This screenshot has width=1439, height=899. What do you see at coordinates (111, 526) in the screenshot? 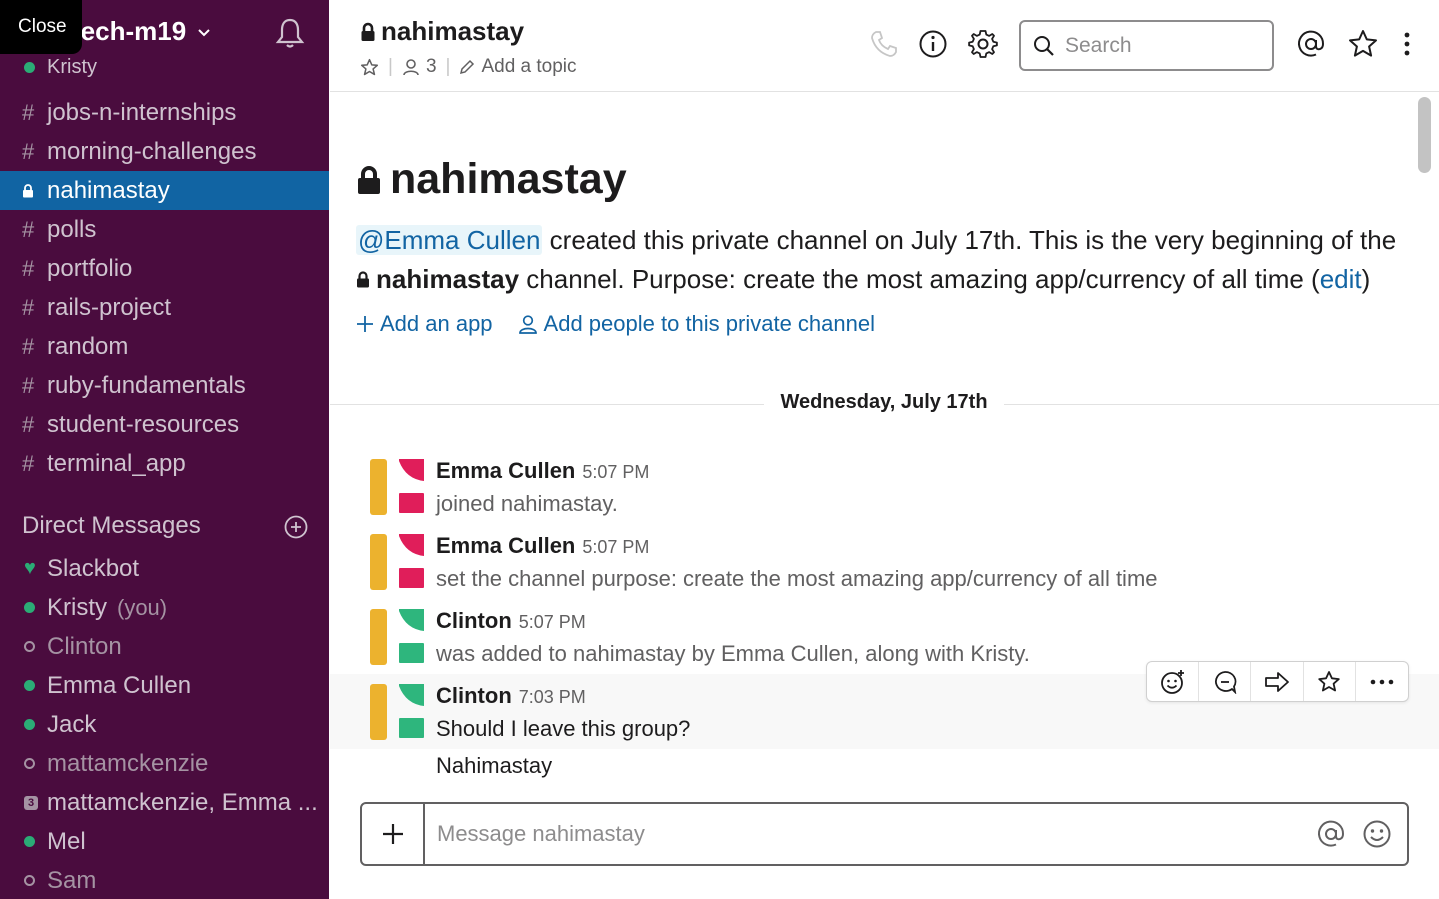
I see `direct-messages-heading: Direct Messages` at bounding box center [111, 526].